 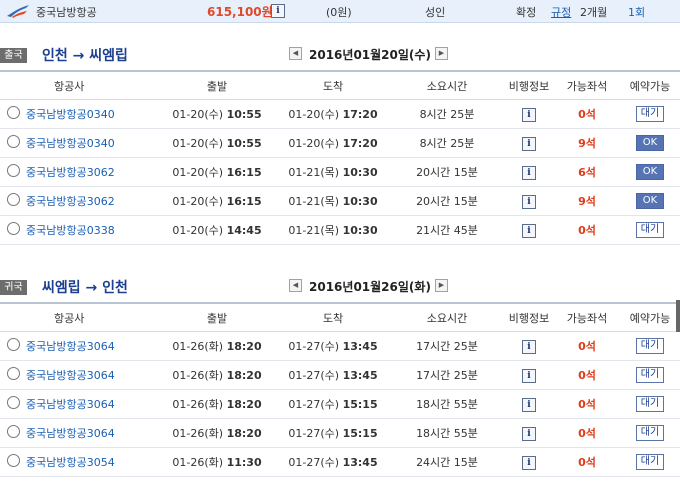 I want to click on arrival-cell: 01-27(수) 13:45, so click(x=333, y=346).